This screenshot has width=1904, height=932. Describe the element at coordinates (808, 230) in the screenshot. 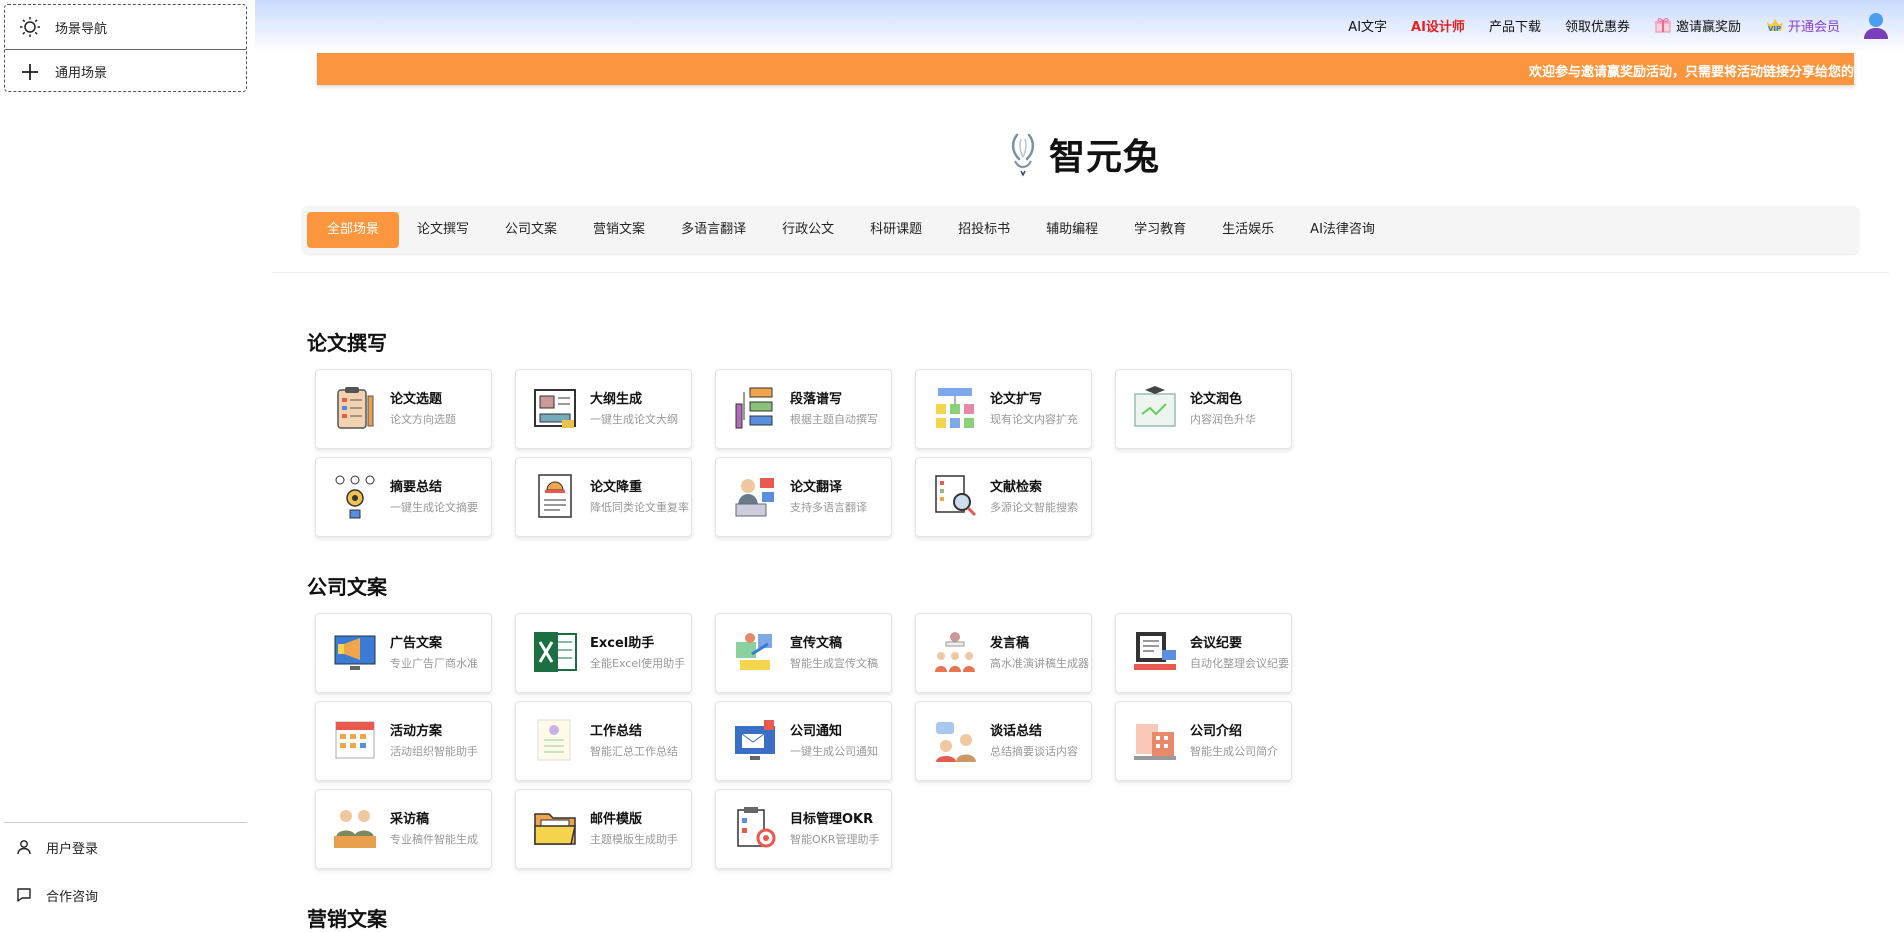

I see `category-tab: 行政公文` at that location.